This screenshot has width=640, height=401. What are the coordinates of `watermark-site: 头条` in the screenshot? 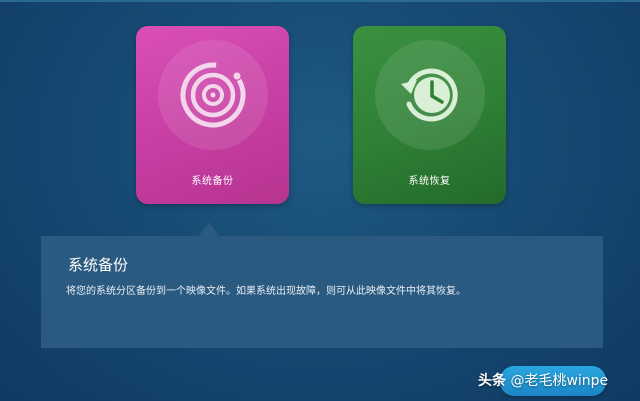 It's located at (492, 381).